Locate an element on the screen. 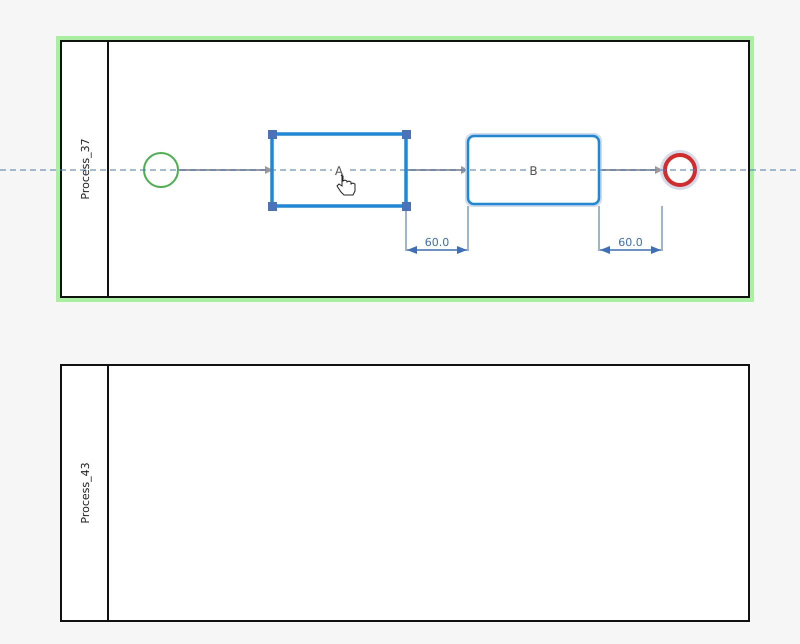 The height and width of the screenshot is (644, 800). task-label: B is located at coordinates (533, 171).